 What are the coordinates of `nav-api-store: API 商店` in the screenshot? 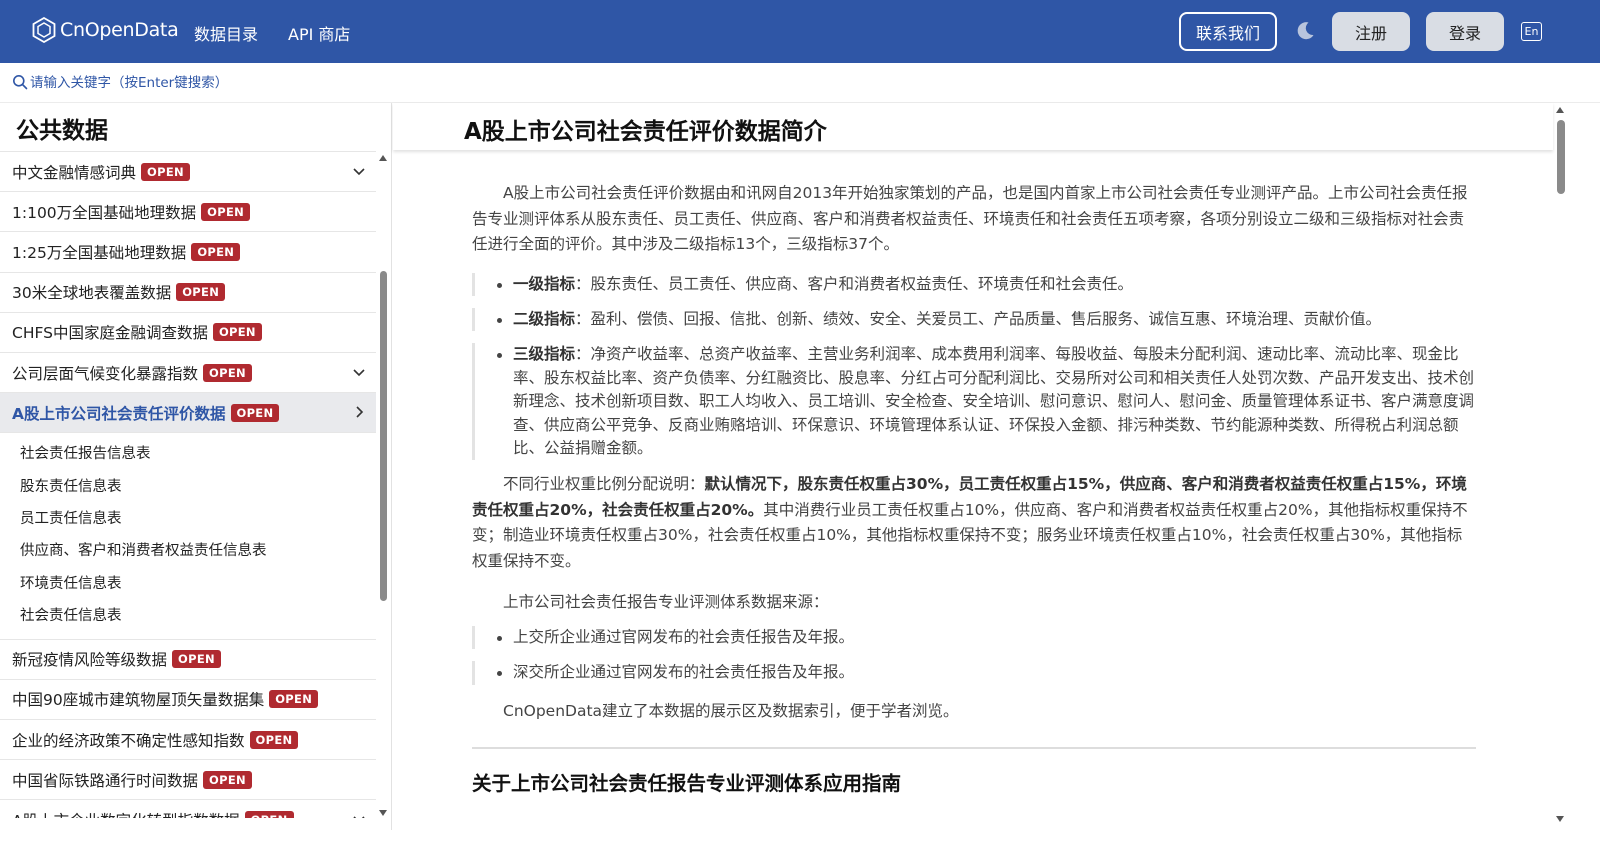 It's located at (319, 33).